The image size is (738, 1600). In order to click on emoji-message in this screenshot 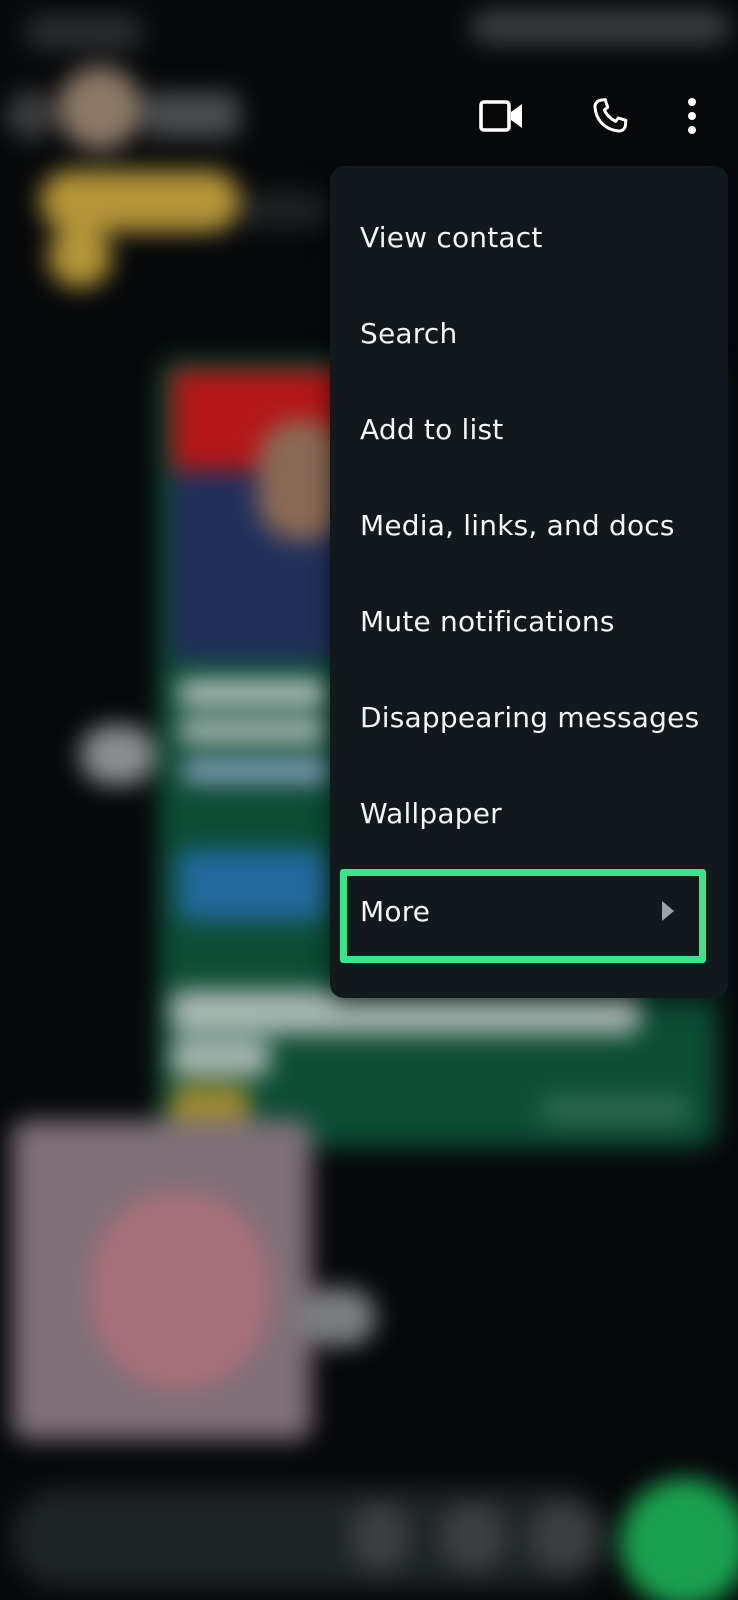, I will do `click(140, 201)`.